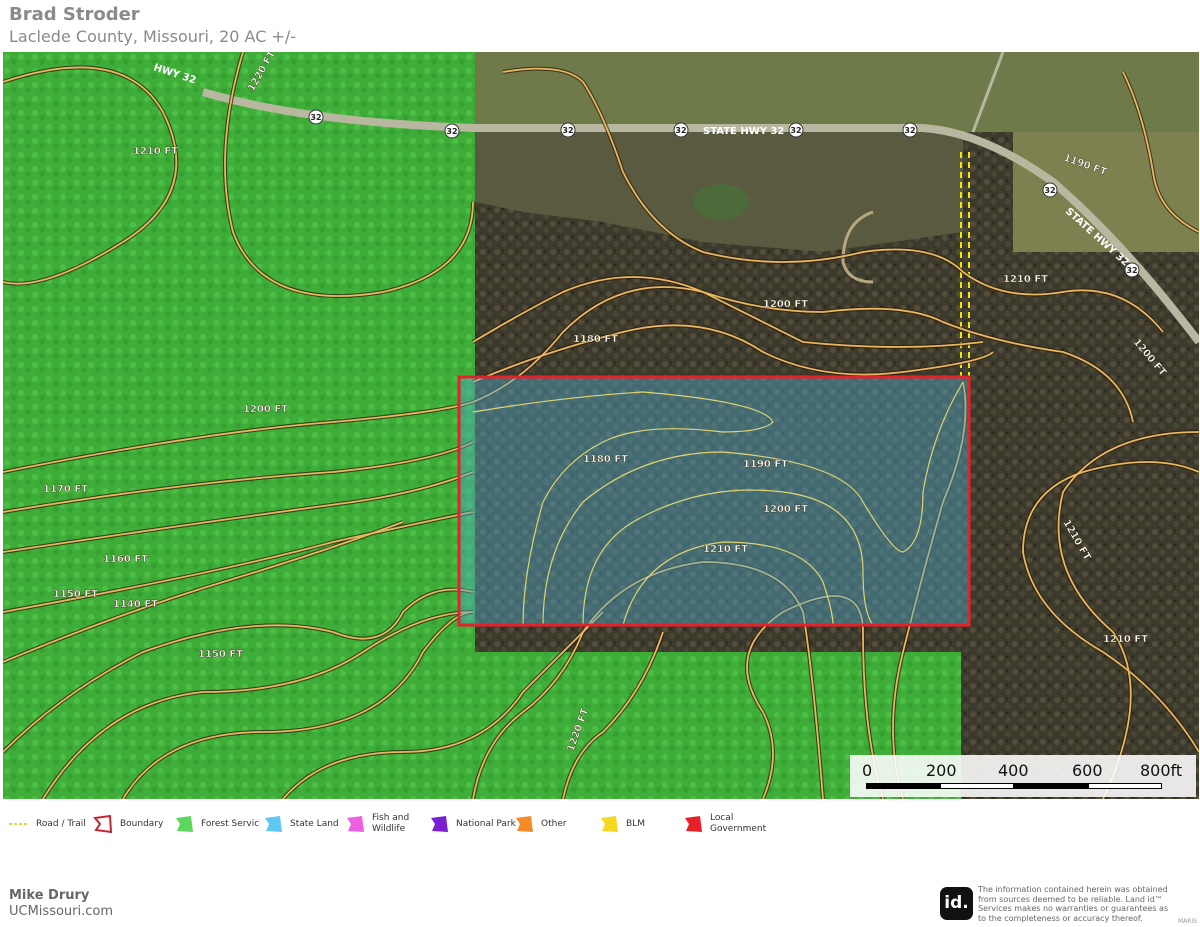  What do you see at coordinates (738, 823) in the screenshot?
I see `legend-label: Local Government` at bounding box center [738, 823].